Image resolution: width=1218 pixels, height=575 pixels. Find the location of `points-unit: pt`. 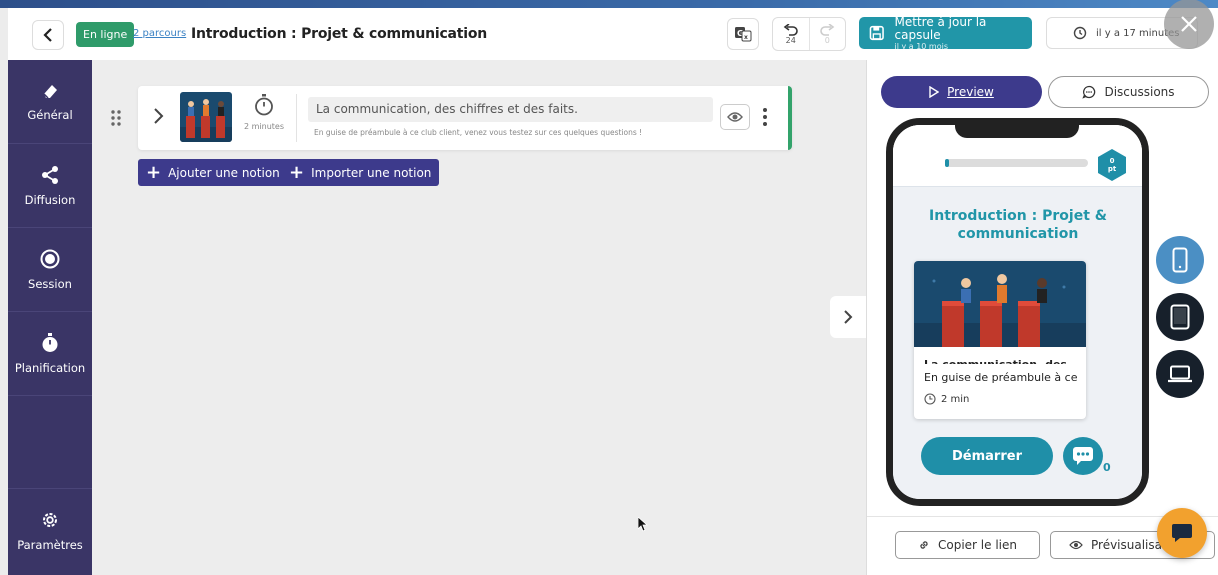

points-unit: pt is located at coordinates (1112, 169).